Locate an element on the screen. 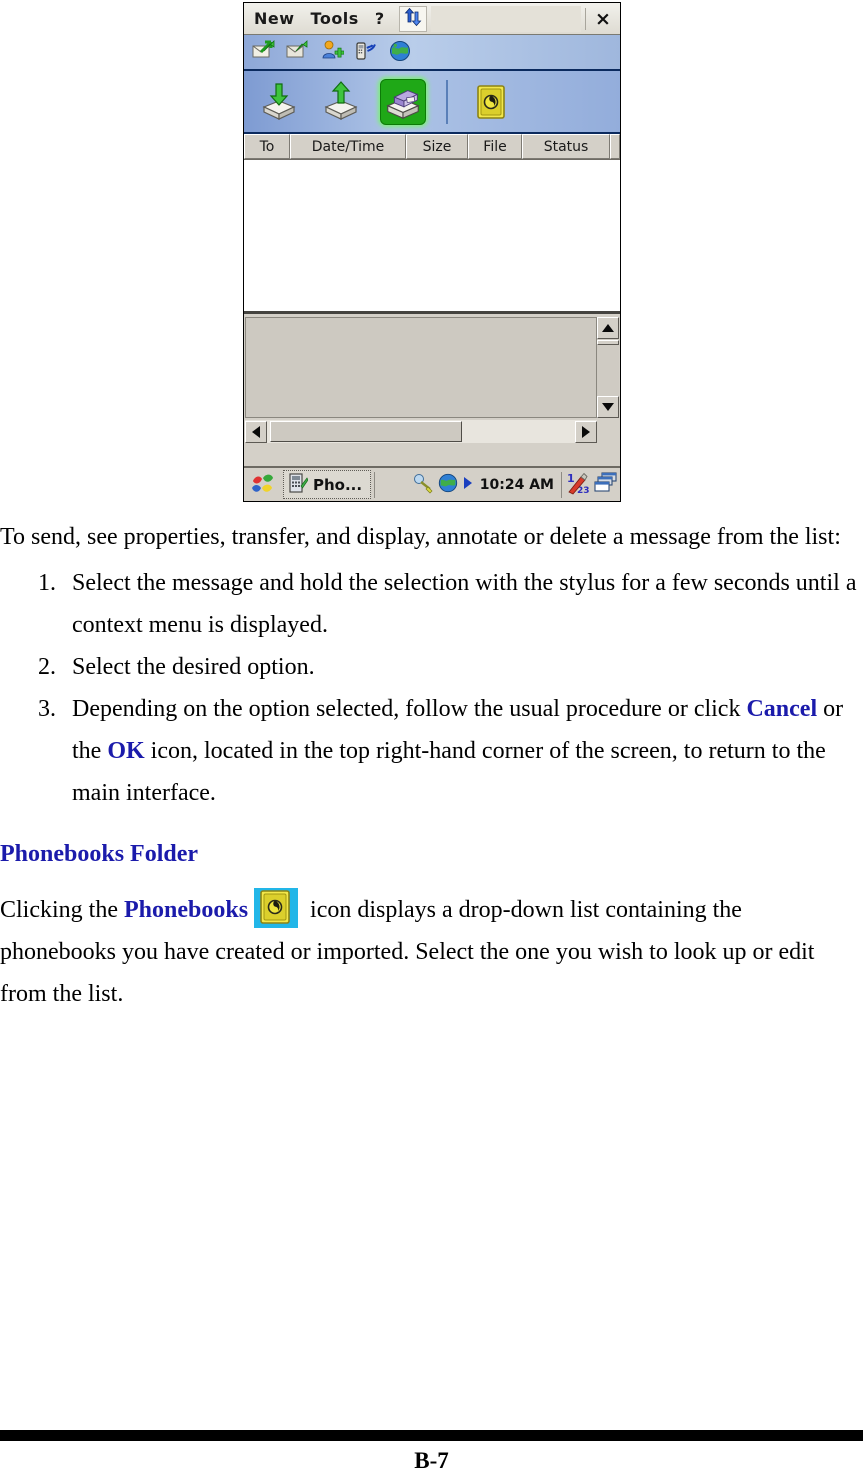 The height and width of the screenshot is (1482, 863). scroll-down-arrow is located at coordinates (608, 407).